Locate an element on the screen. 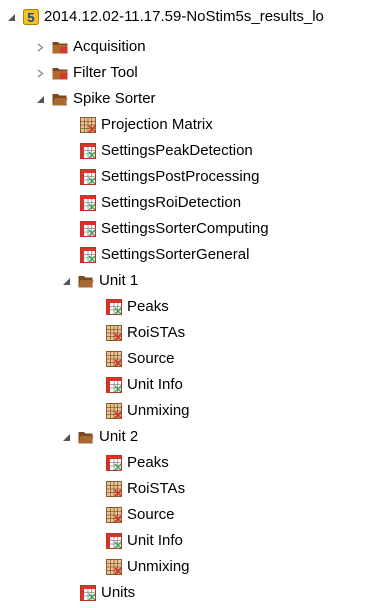 The image size is (380, 608). project-icon: 5 is located at coordinates (31, 17).